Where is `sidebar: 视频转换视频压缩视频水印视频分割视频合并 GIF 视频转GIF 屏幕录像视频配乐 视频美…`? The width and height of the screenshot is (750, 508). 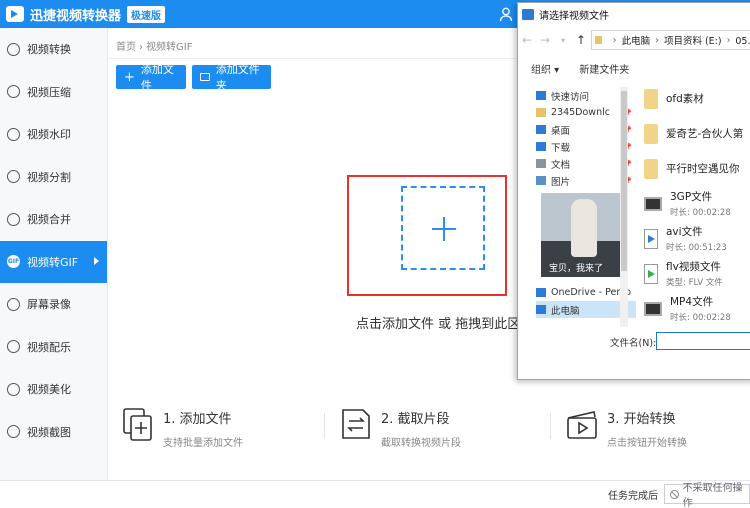
sidebar: 视频转换视频压缩视频水印视频分割视频合并 GIF 视频转GIF 屏幕录像视频配乐 视频美… is located at coordinates (54, 254).